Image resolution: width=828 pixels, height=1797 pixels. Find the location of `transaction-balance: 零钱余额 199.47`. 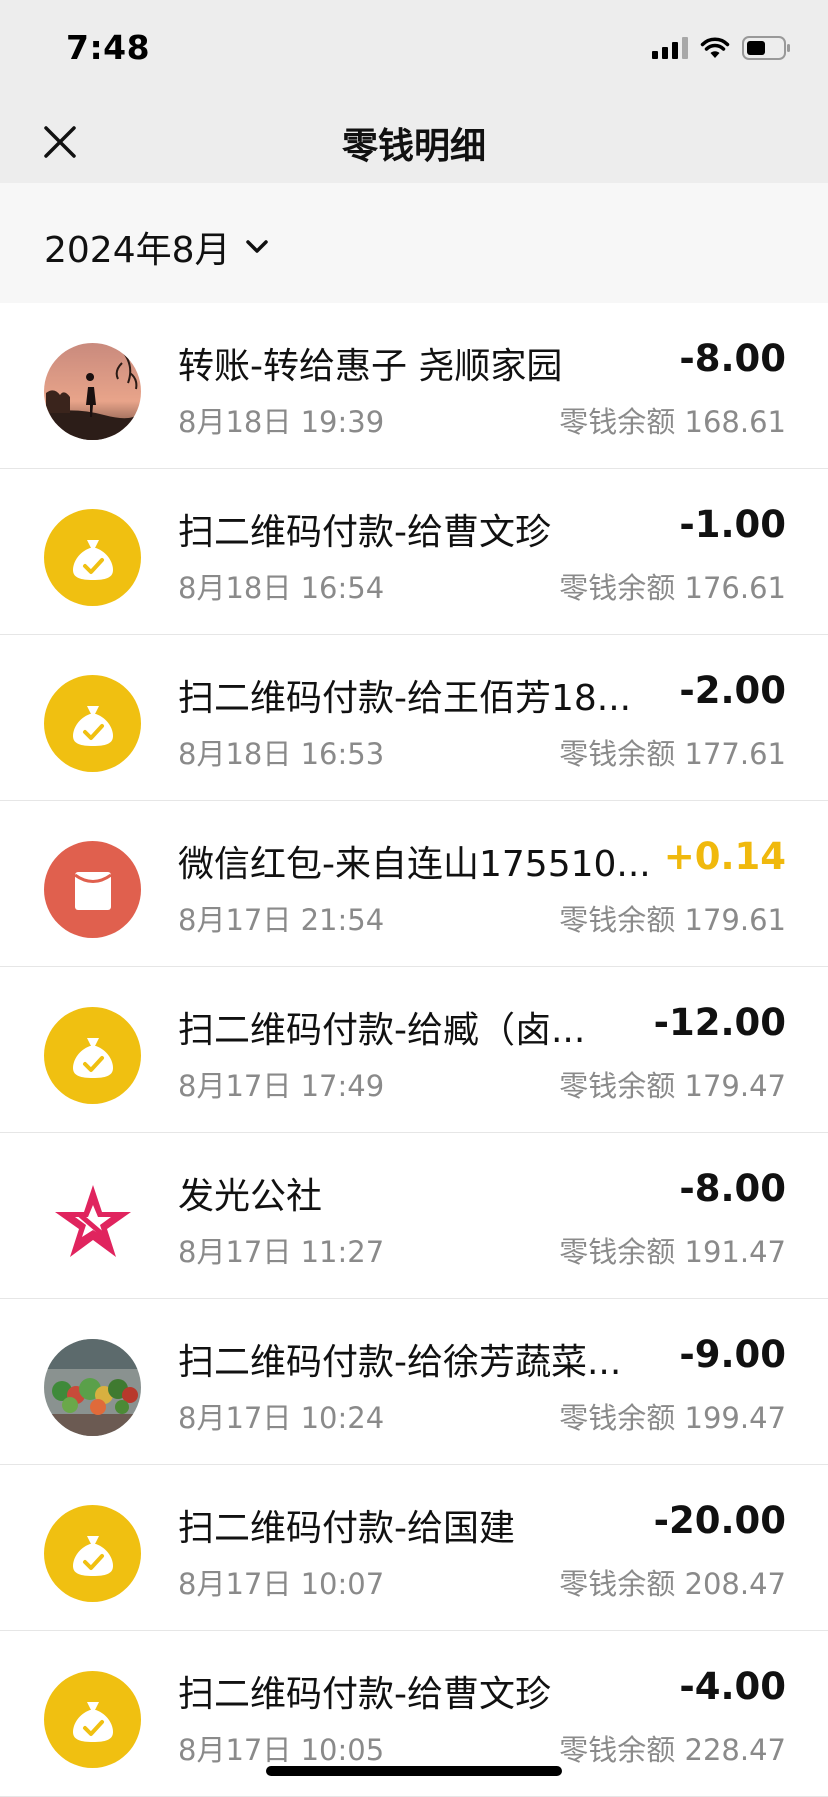

transaction-balance: 零钱余额 199.47 is located at coordinates (672, 1418).